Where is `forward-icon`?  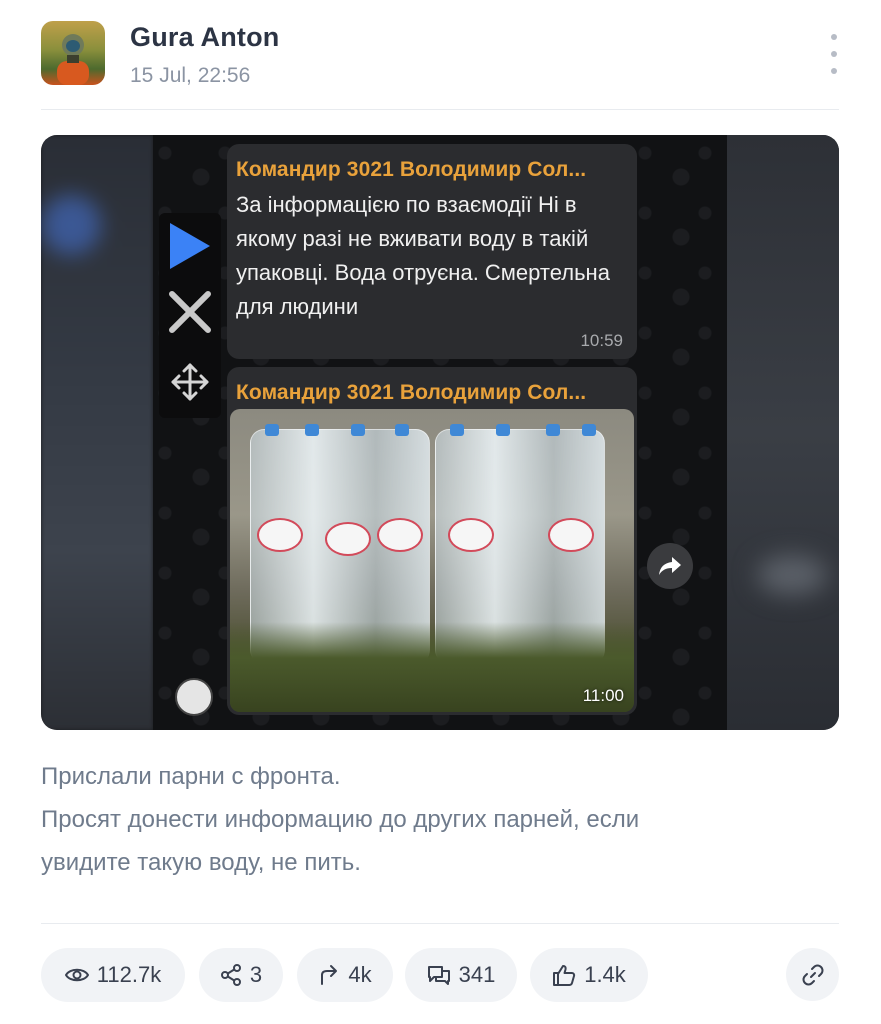
forward-icon is located at coordinates (329, 975).